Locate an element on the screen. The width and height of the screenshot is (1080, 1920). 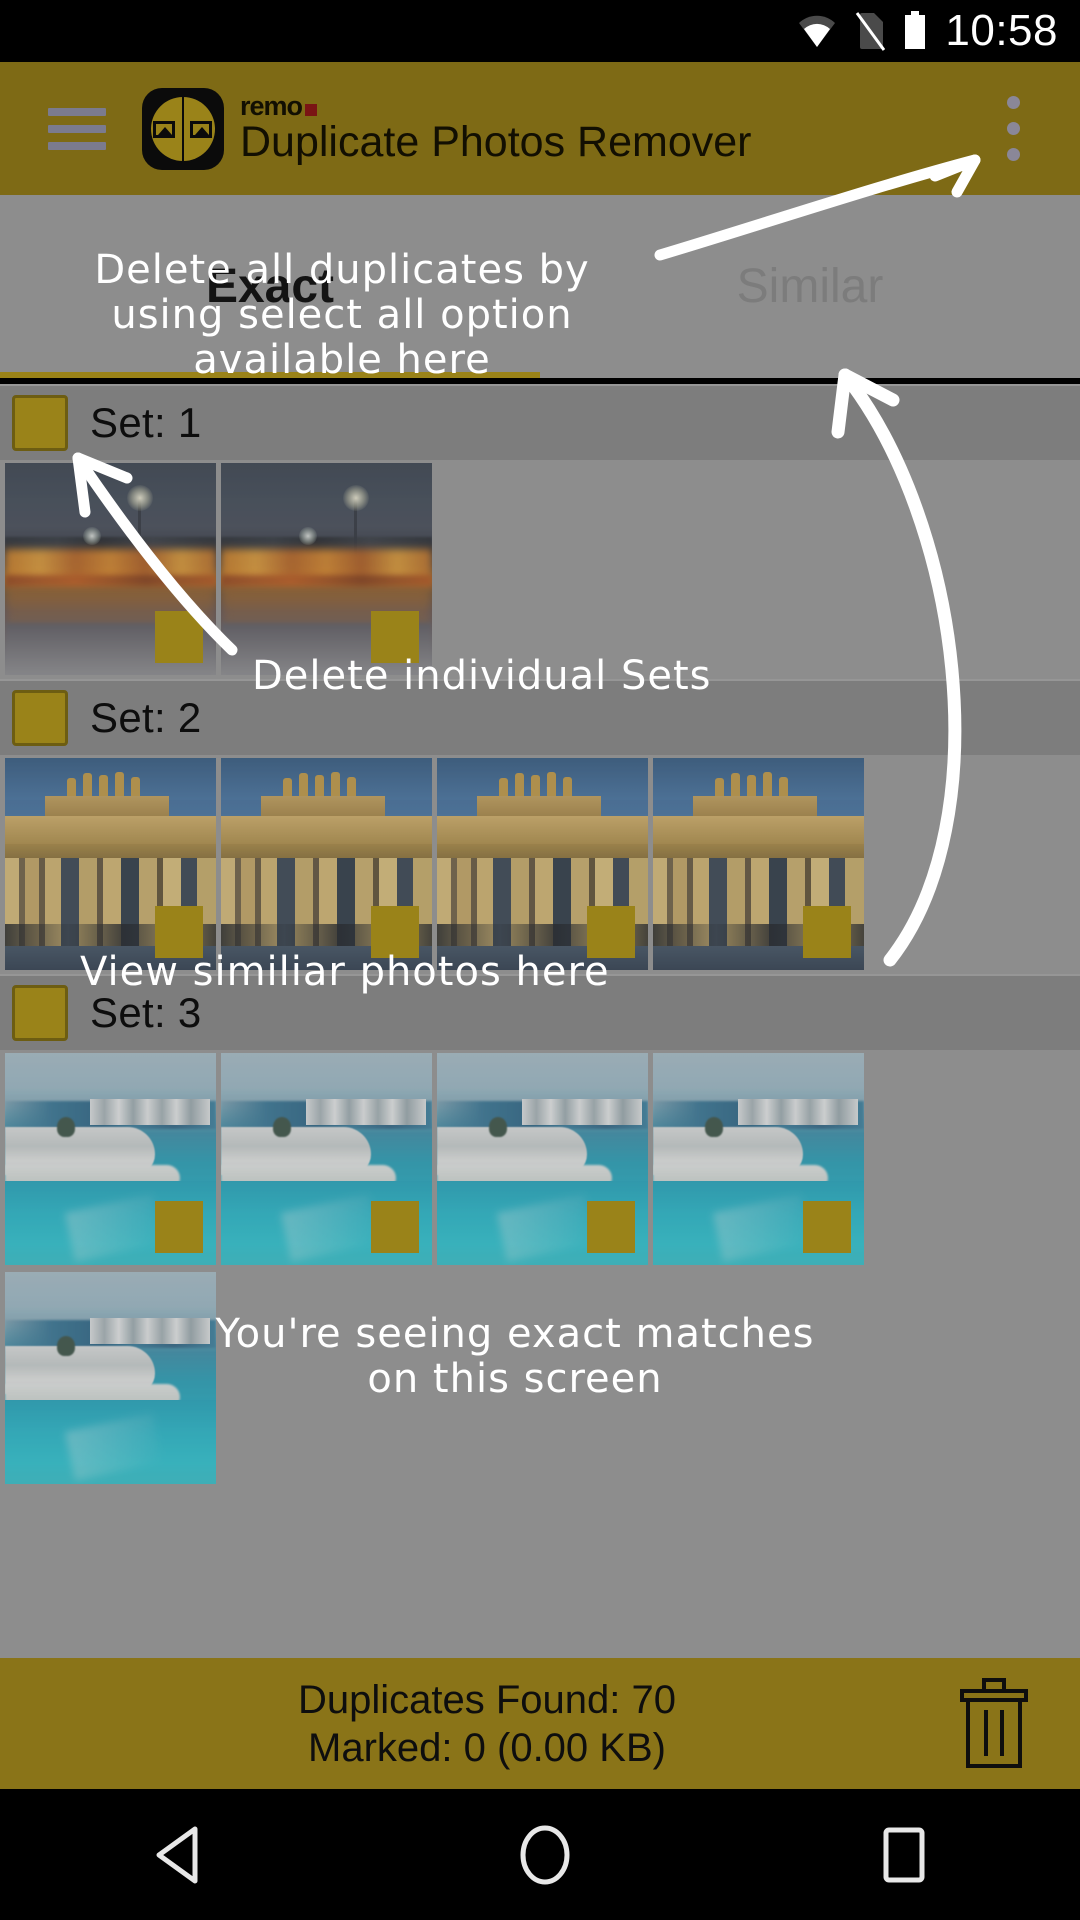
wifi-icon is located at coordinates (817, 31).